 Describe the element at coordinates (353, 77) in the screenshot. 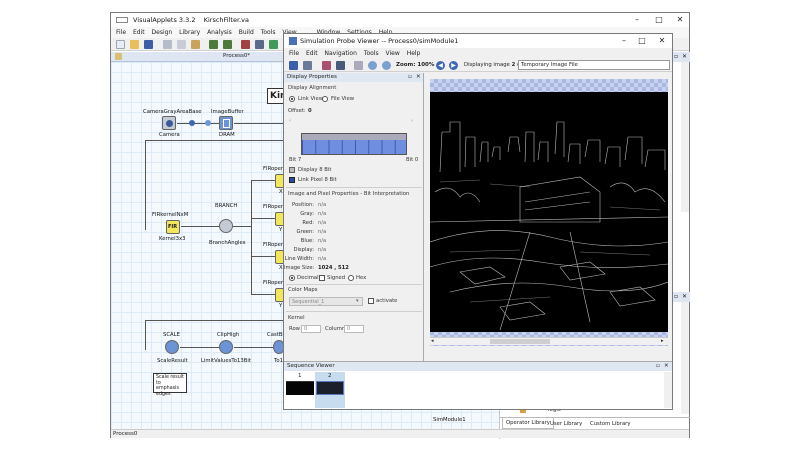

I see `display-properties-header: Display Properties ▫ ✕` at that location.